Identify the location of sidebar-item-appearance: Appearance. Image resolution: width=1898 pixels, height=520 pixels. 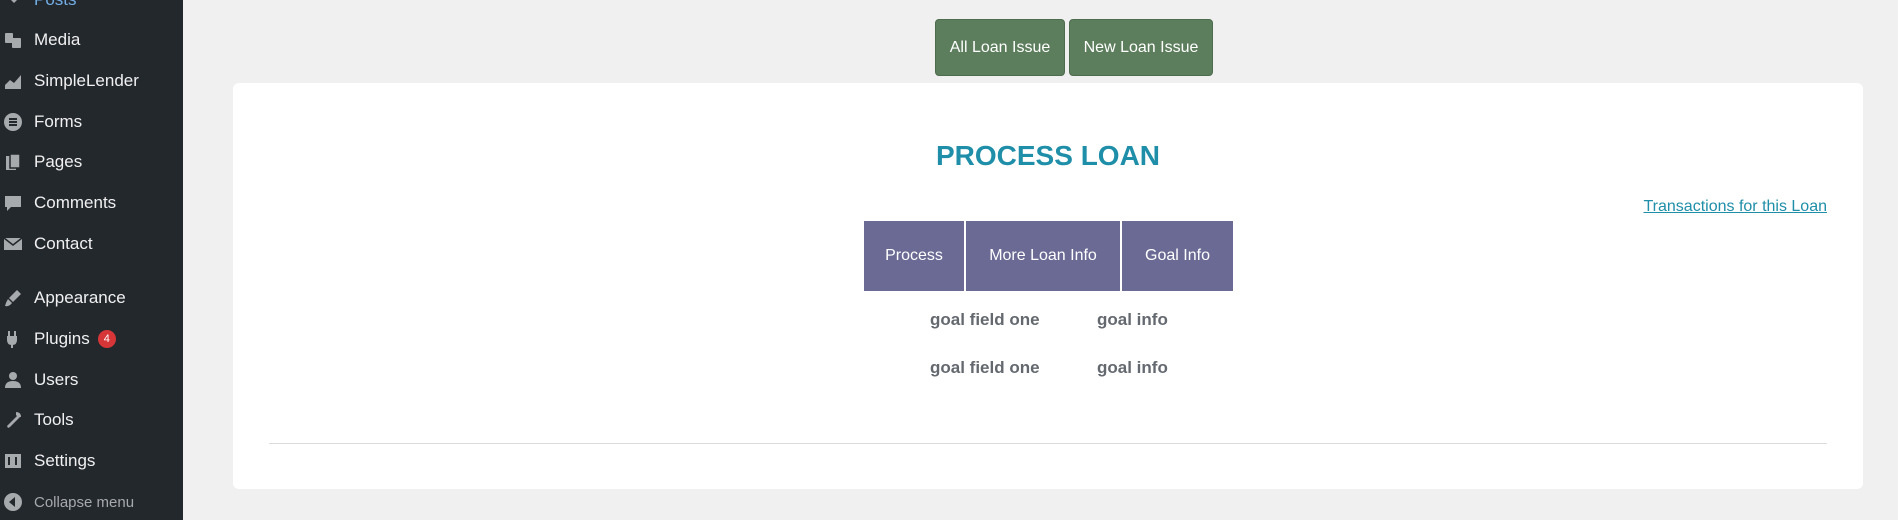
(91, 298).